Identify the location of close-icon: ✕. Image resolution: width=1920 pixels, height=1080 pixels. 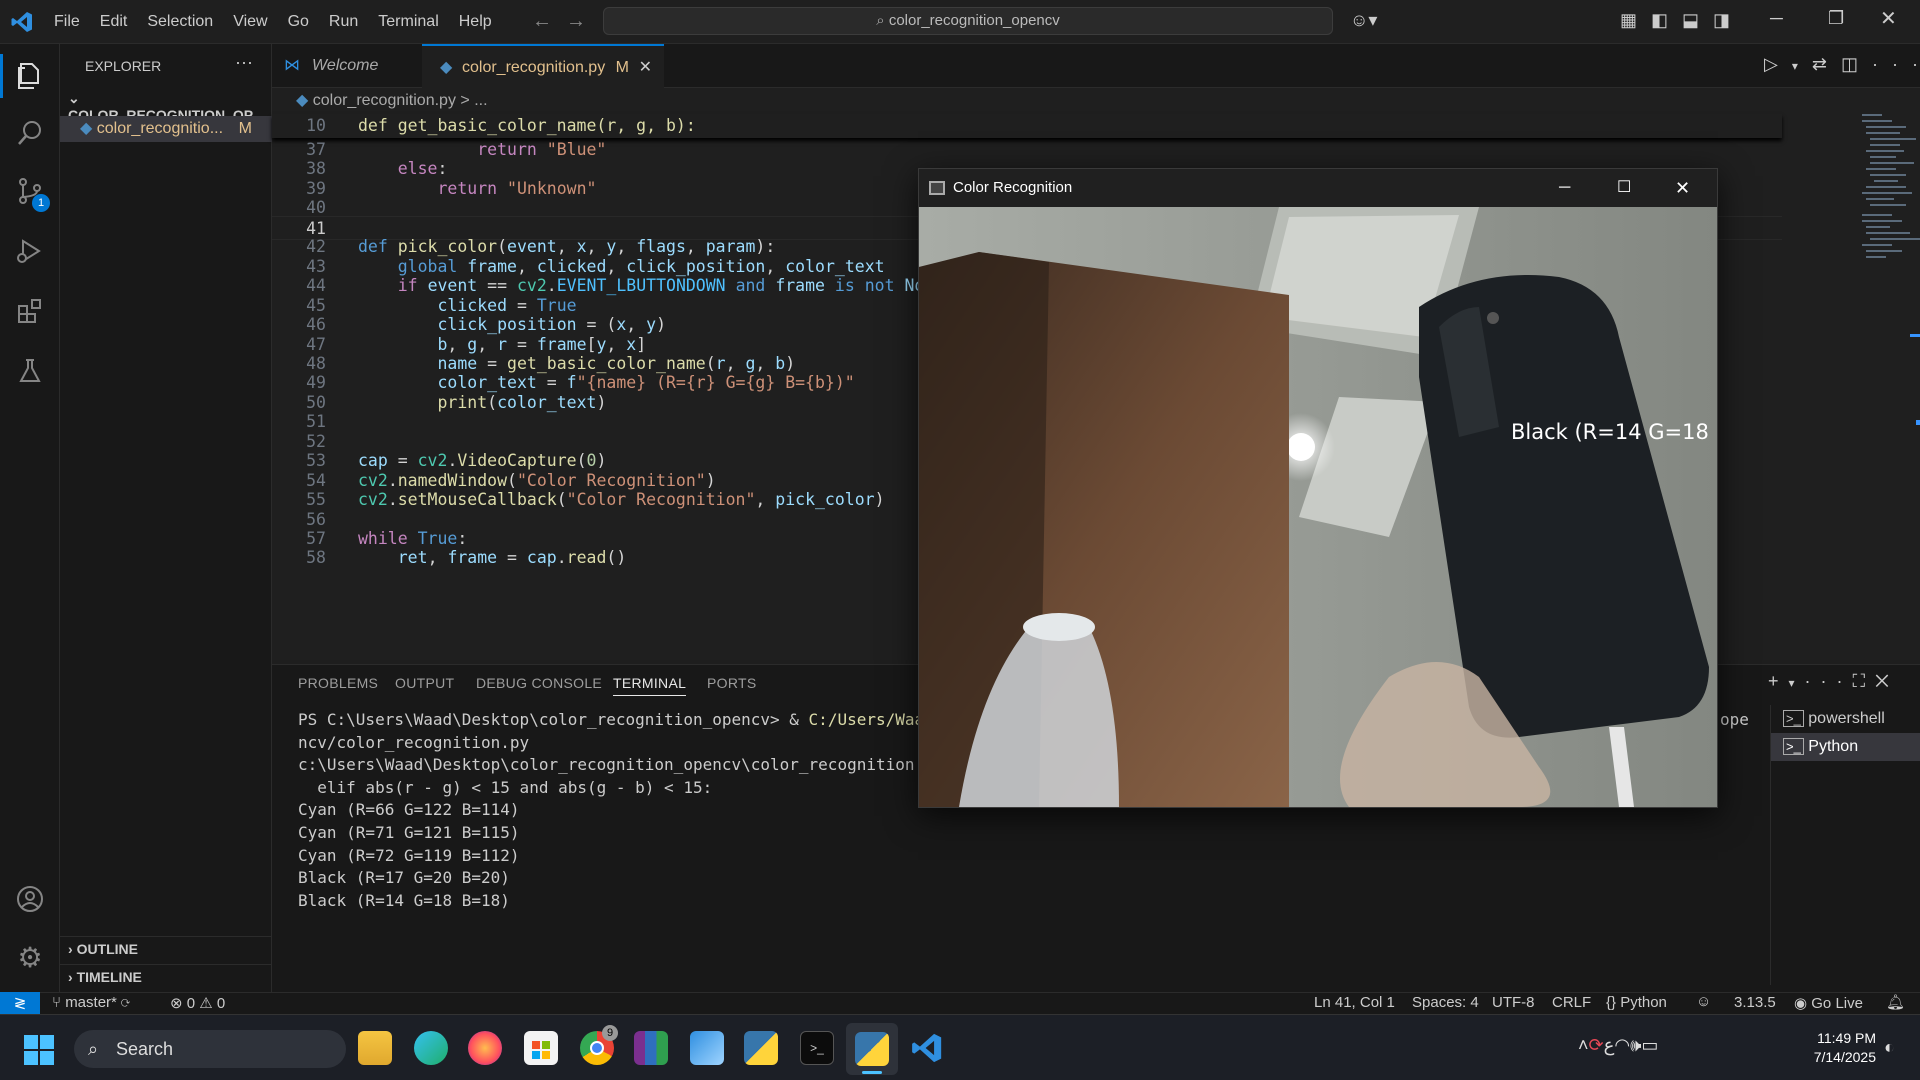
(1888, 18).